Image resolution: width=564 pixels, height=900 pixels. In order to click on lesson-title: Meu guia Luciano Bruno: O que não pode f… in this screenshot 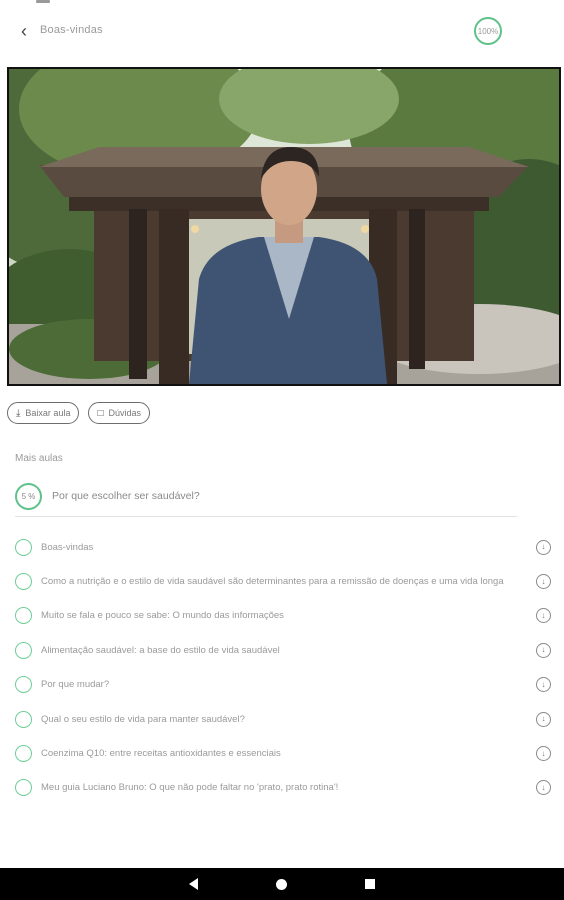, I will do `click(190, 788)`.